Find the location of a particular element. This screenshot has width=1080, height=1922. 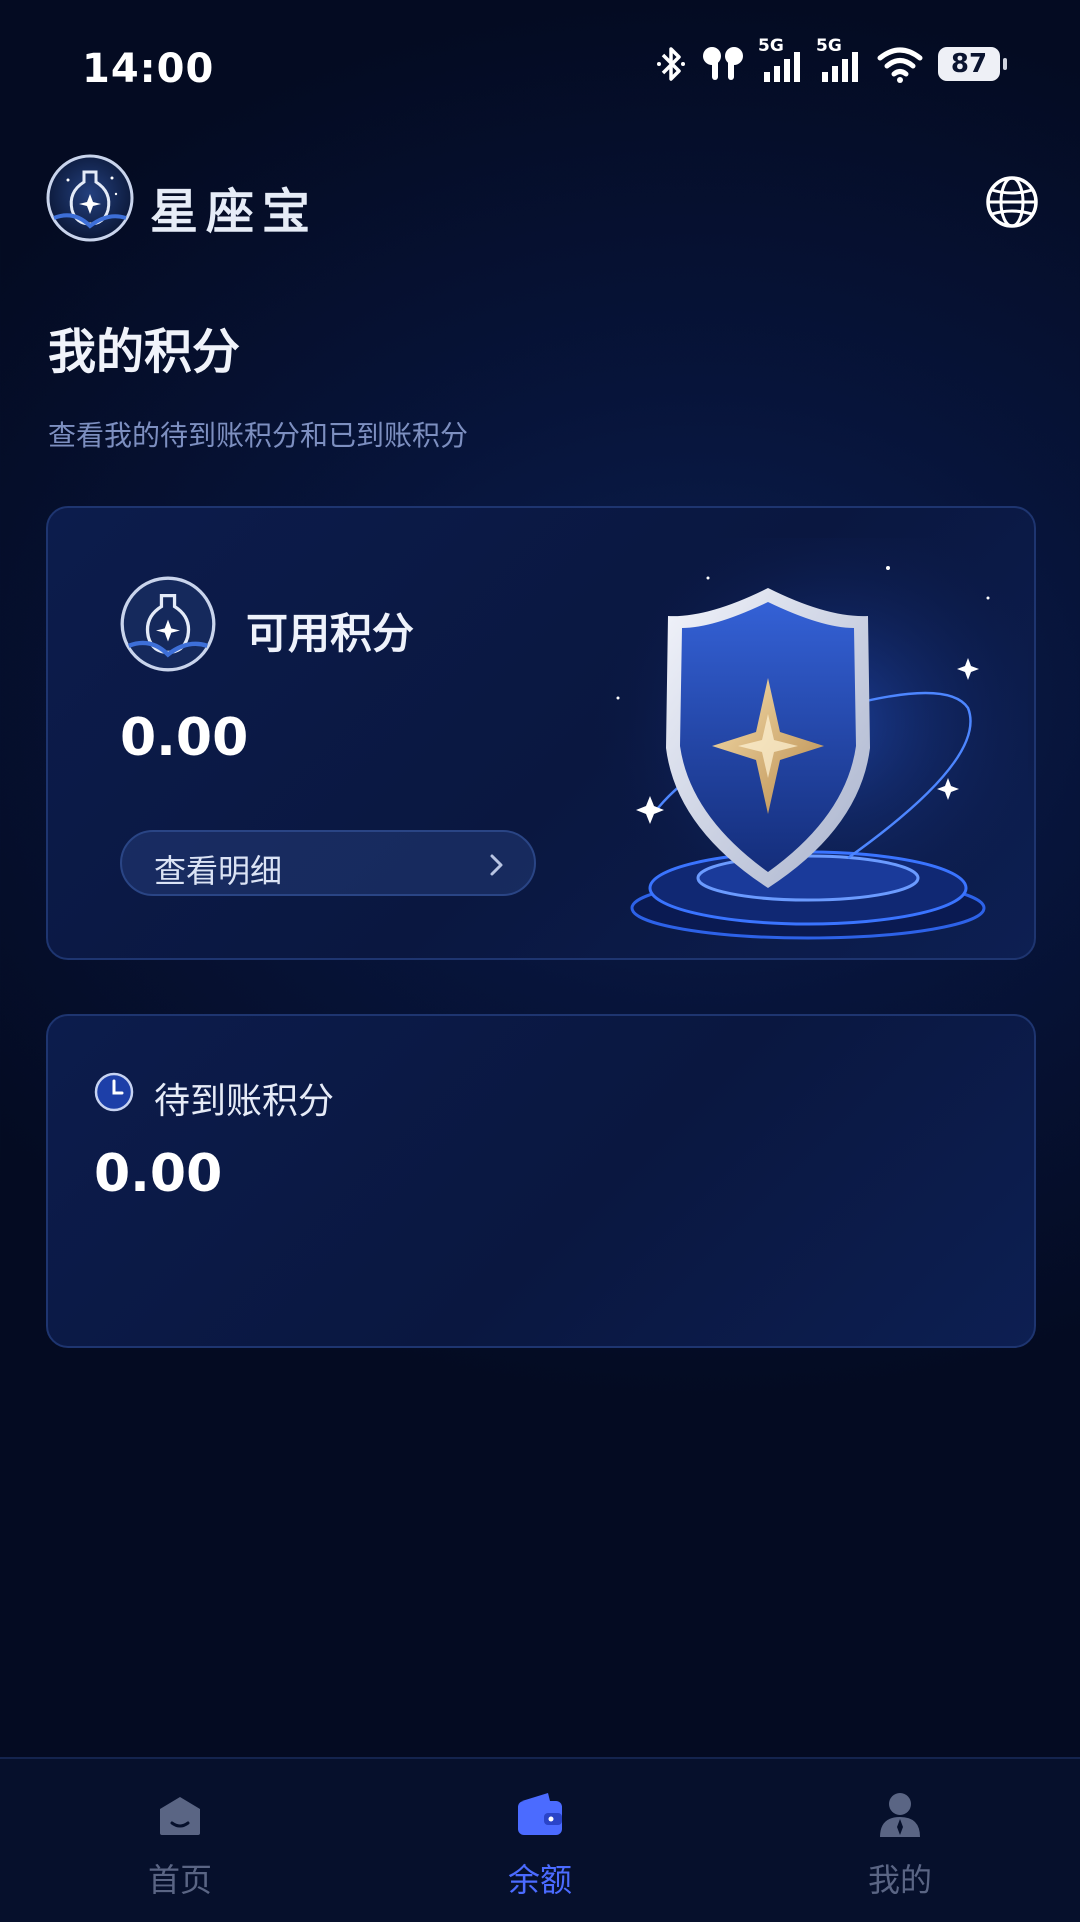

pending-points-value: 0.00 is located at coordinates (158, 1174).